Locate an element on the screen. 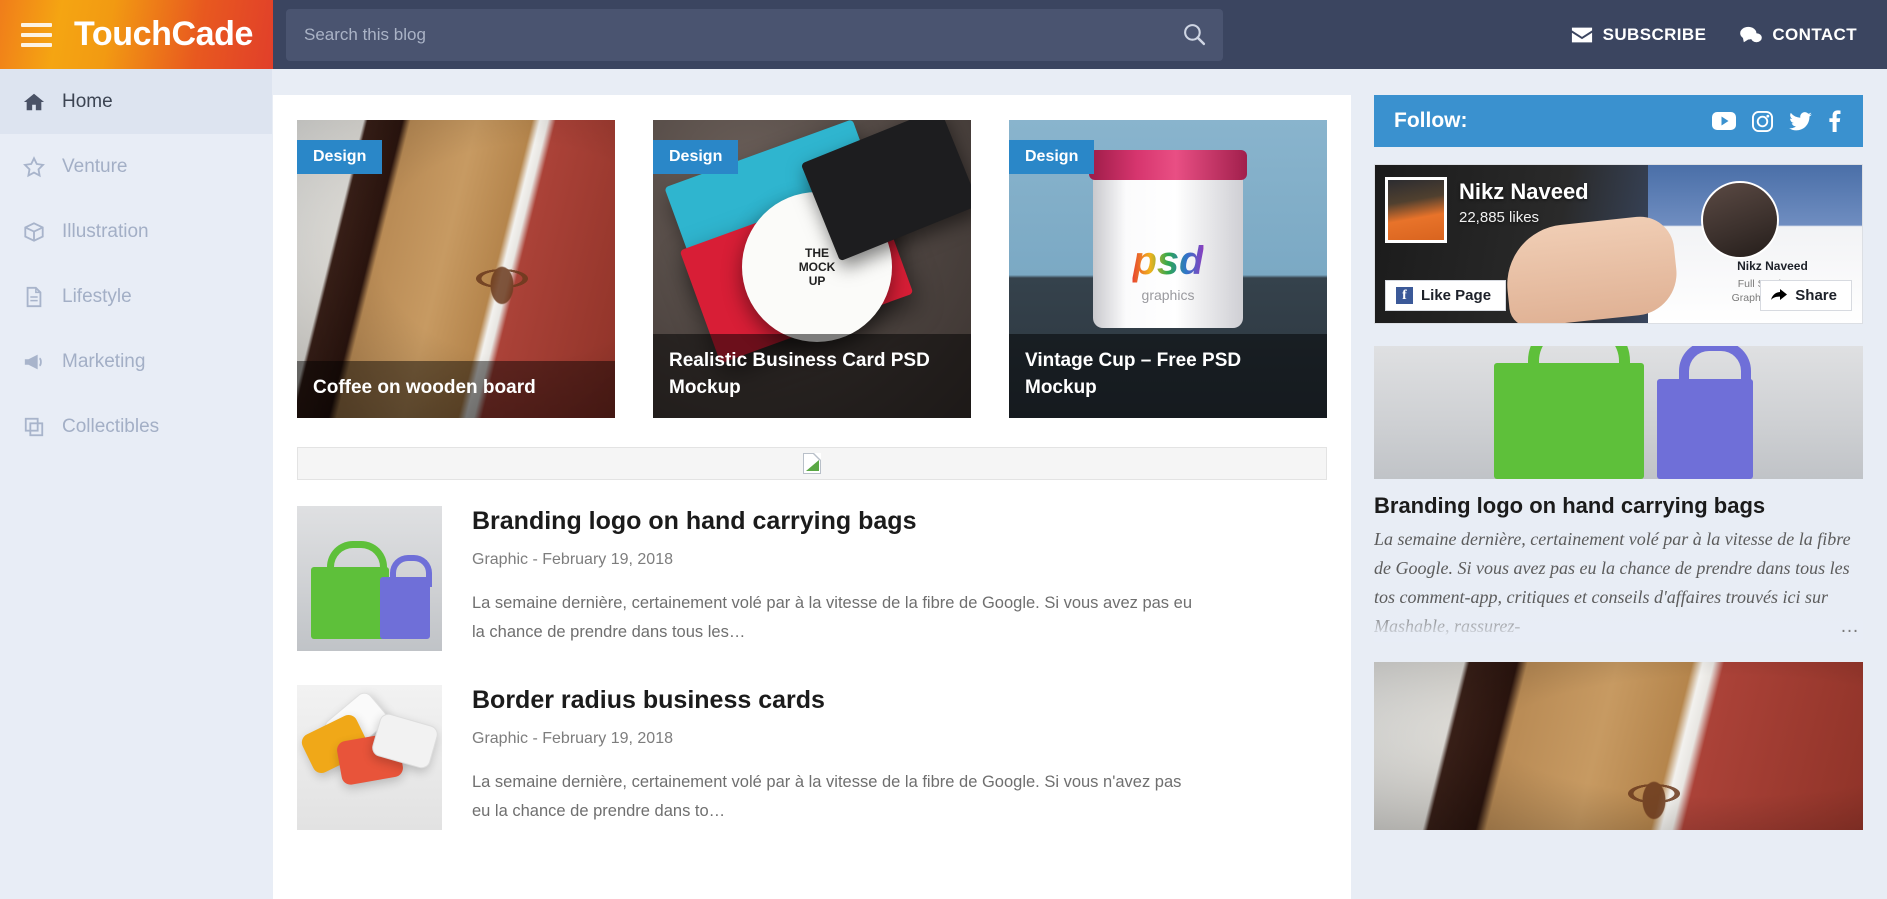 The image size is (1887, 899). search-button is located at coordinates (1194, 35).